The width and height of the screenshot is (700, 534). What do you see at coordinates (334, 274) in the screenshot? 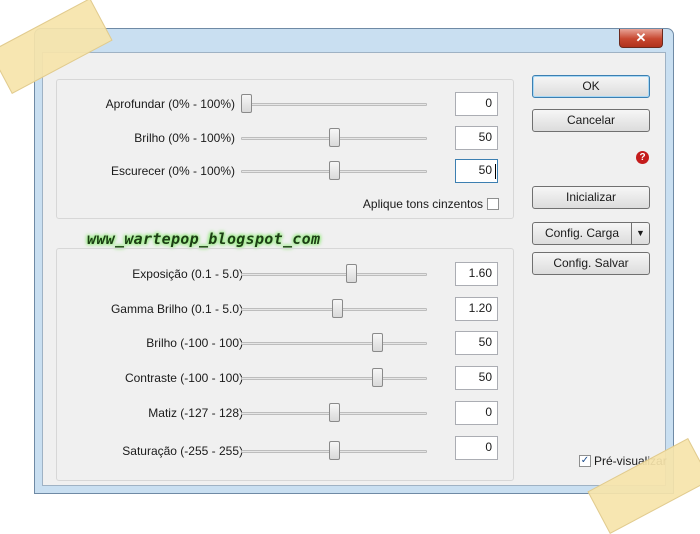
I see `slider-track-exposicao` at bounding box center [334, 274].